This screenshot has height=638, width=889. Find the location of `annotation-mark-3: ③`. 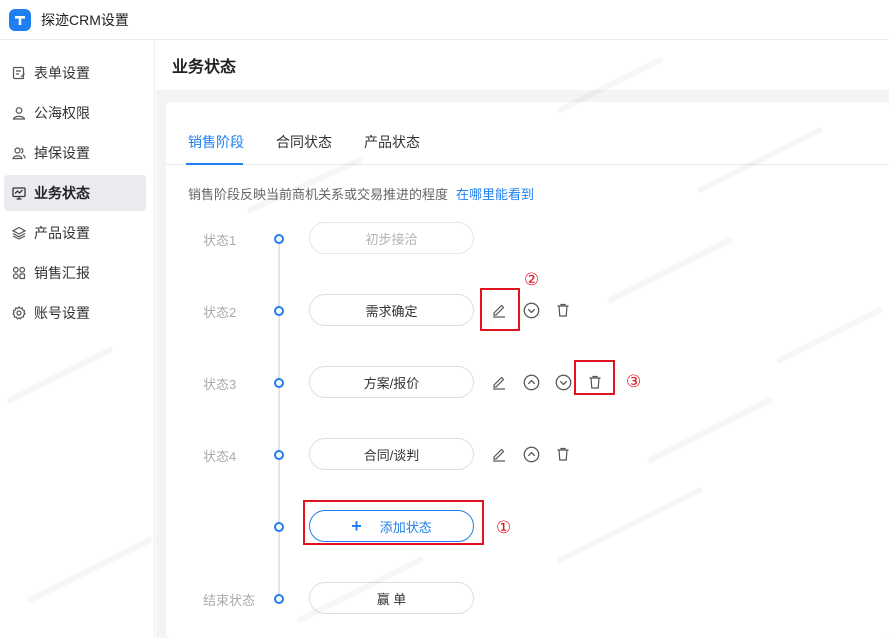

annotation-mark-3: ③ is located at coordinates (634, 381).